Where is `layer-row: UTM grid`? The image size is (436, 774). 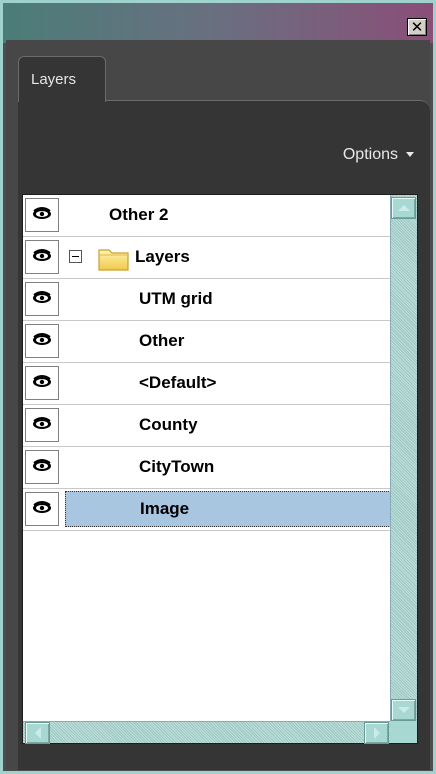
layer-row: UTM grid is located at coordinates (207, 300).